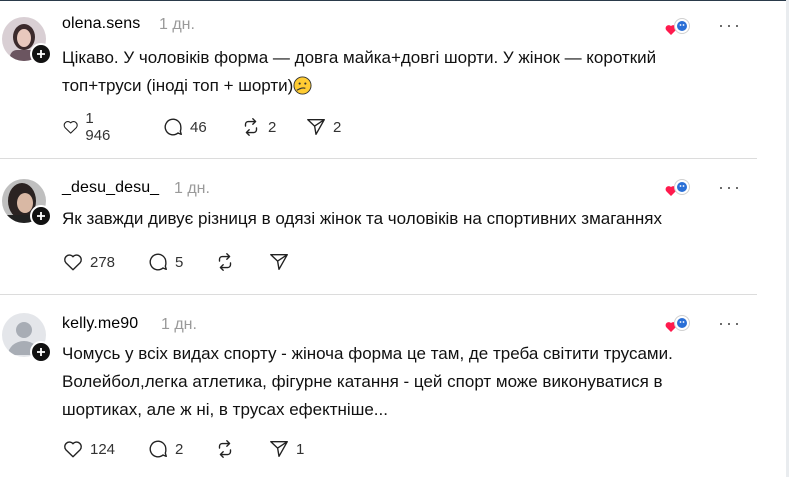  I want to click on comment-button: 2, so click(165, 449).